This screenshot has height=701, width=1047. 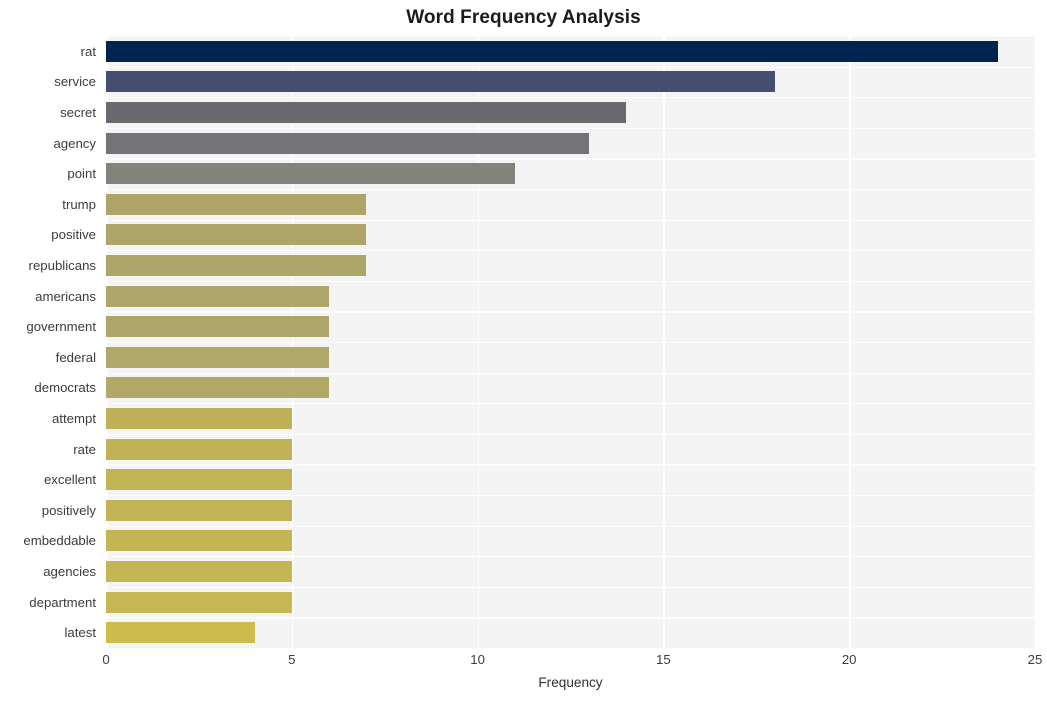 What do you see at coordinates (570, 682) in the screenshot?
I see `x-axis-label: Frequency` at bounding box center [570, 682].